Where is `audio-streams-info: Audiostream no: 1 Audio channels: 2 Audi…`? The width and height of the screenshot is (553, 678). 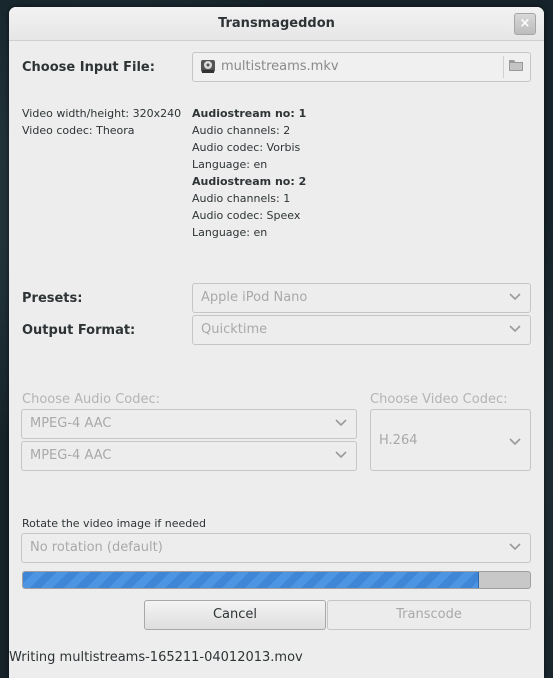 audio-streams-info: Audiostream no: 1 Audio channels: 2 Audi… is located at coordinates (249, 173).